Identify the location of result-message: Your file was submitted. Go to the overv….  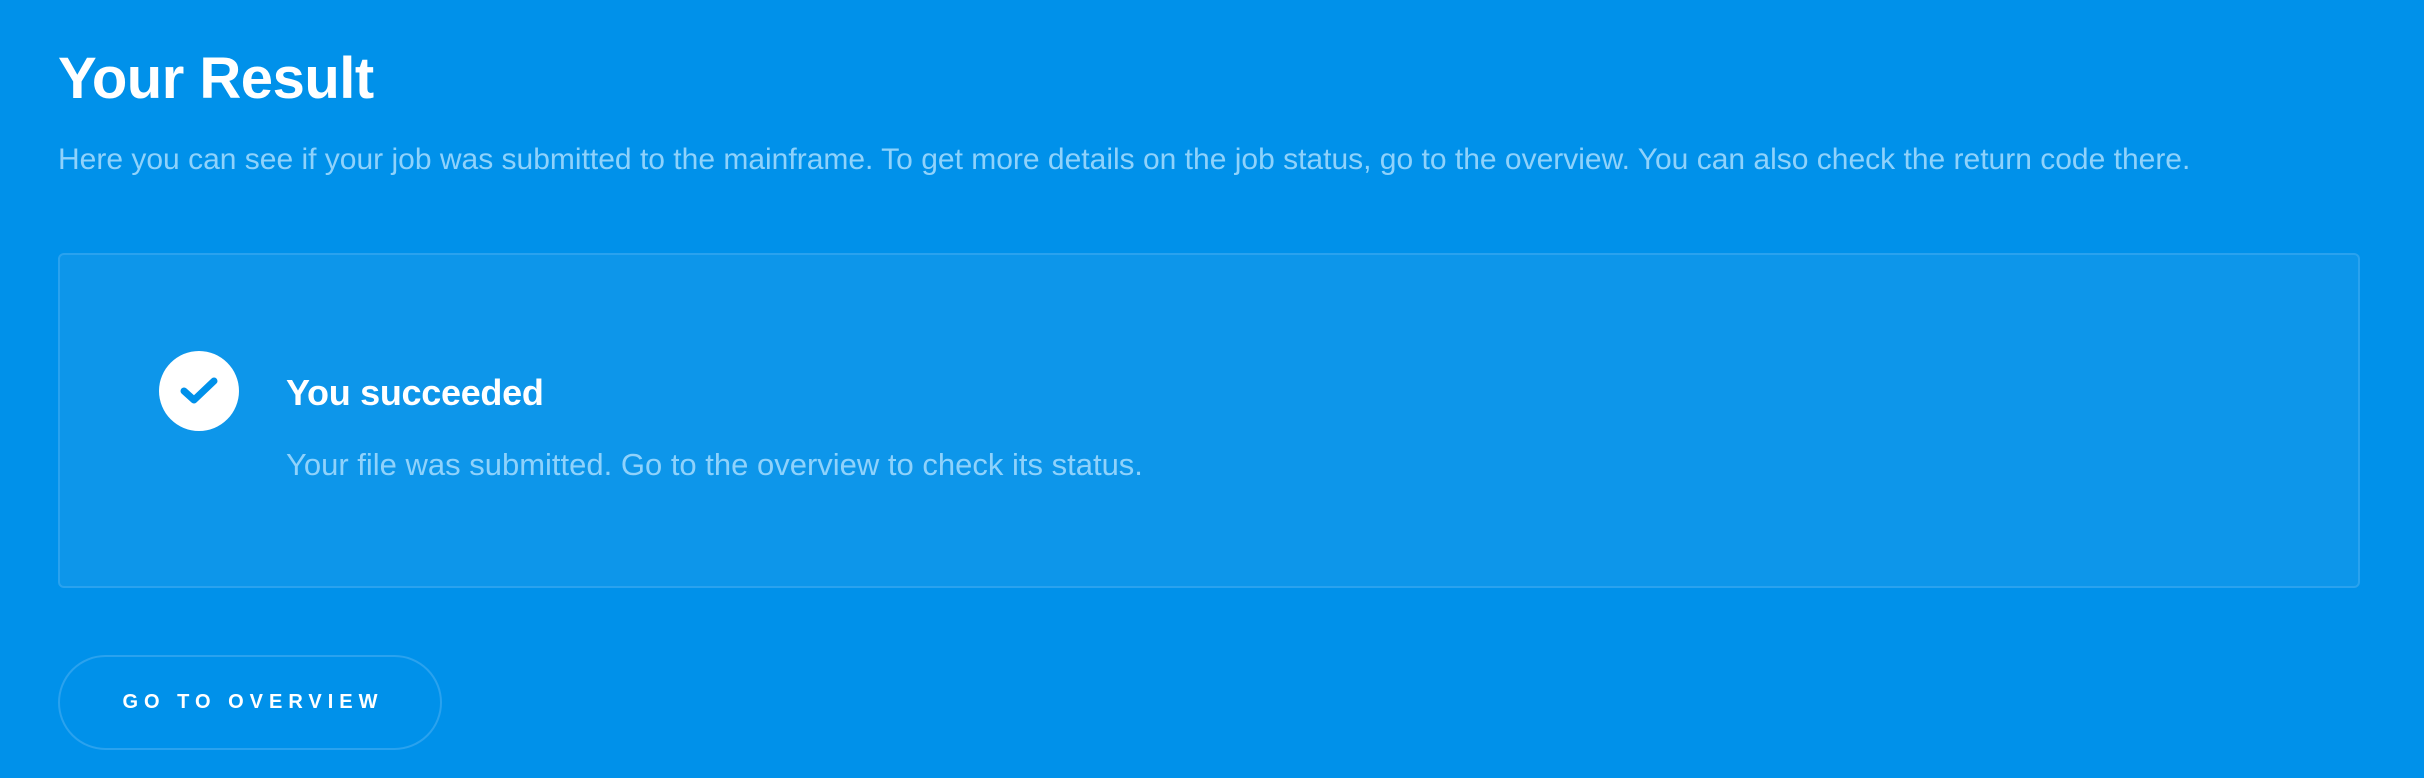
(714, 464).